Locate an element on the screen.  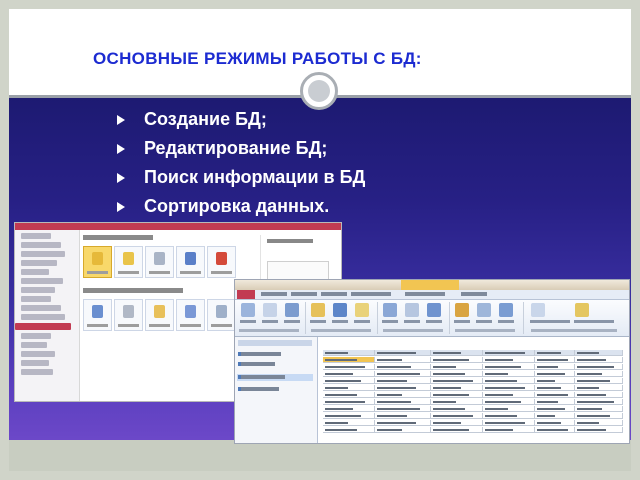
macro-icon is located at coordinates (506, 310).